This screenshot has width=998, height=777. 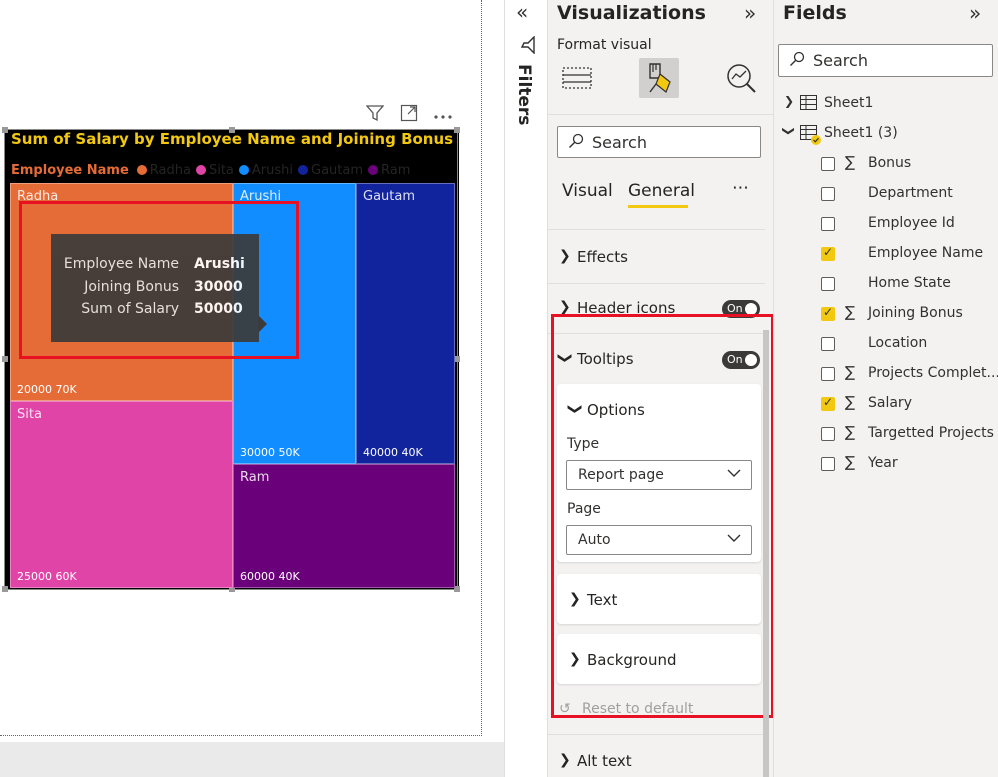 What do you see at coordinates (908, 164) in the screenshot?
I see `field-item: ∑ Bonus` at bounding box center [908, 164].